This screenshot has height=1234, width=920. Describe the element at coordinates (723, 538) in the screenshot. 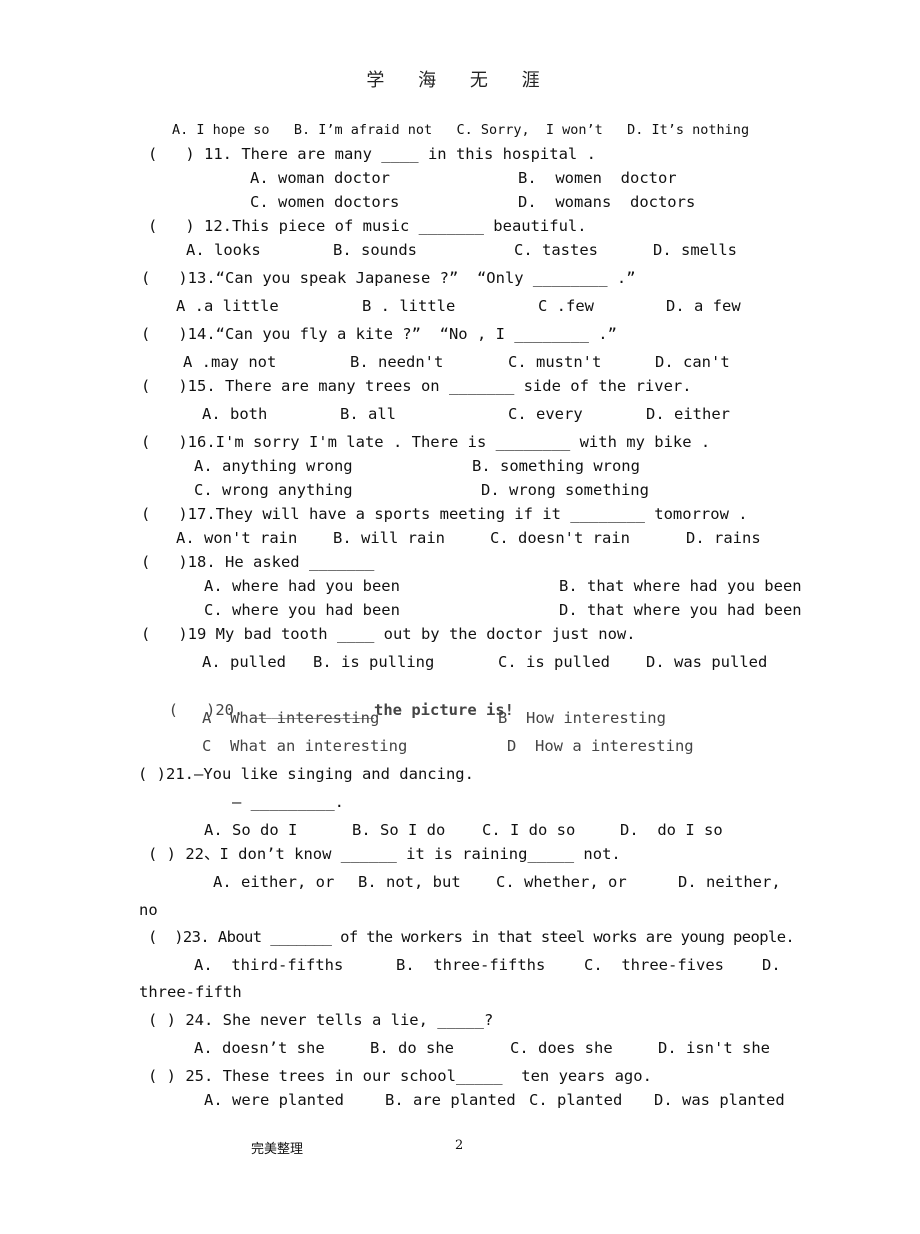

I see `option-d: D. rains` at that location.